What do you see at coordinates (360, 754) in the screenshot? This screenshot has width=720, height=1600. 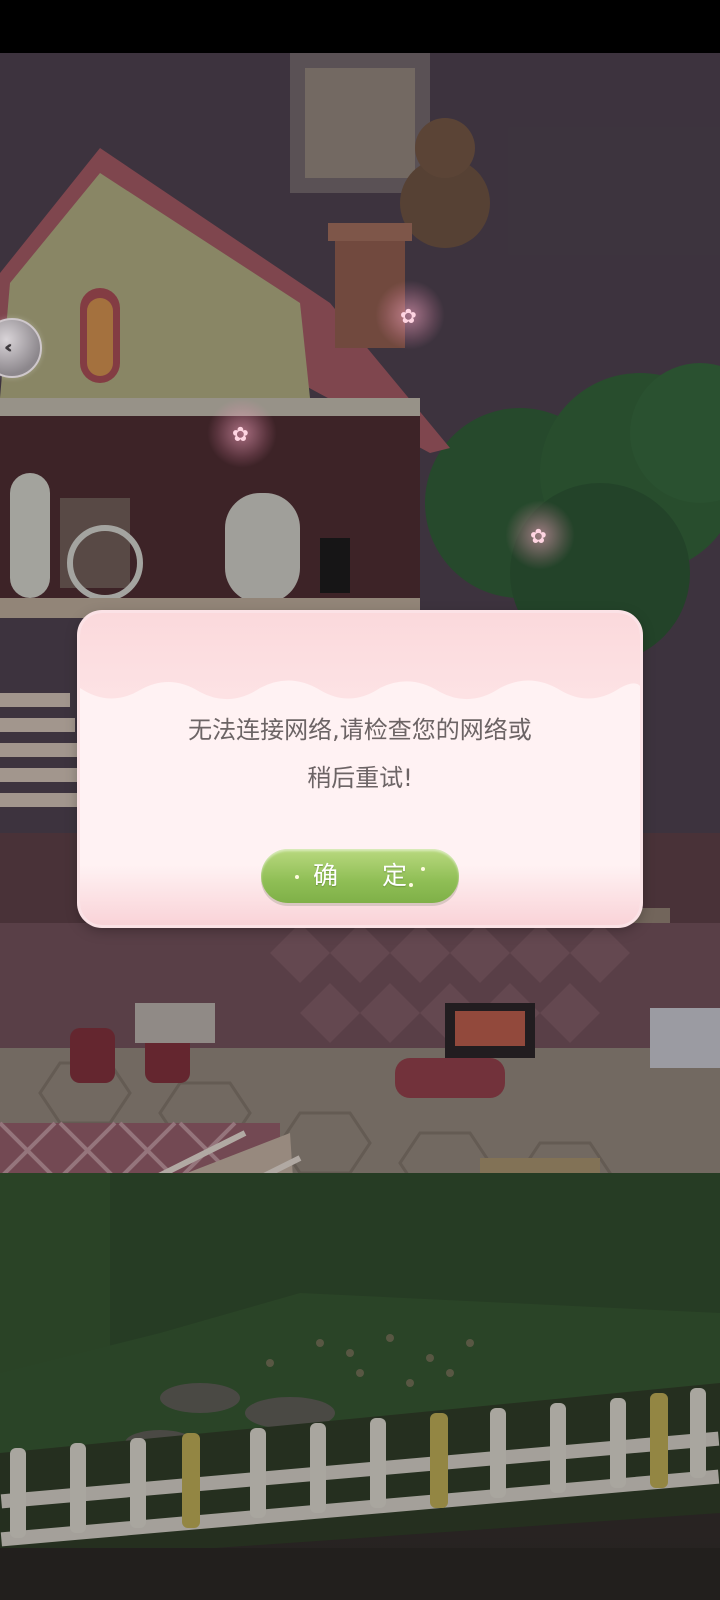 I see `dialog-message: 无法连接网络,请检查您的网络或 稍后重试!` at bounding box center [360, 754].